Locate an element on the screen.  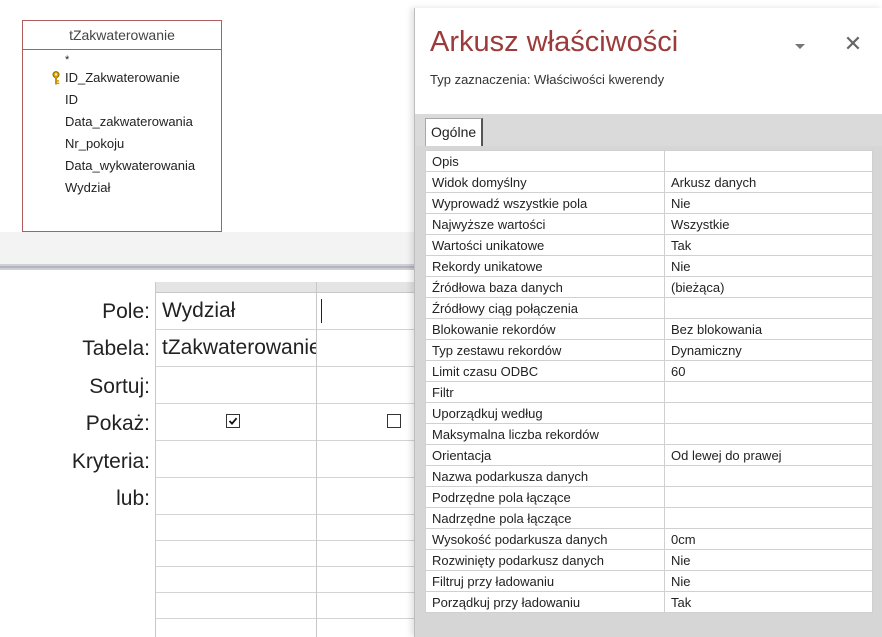
property-name: Wartości unikatowe is located at coordinates (545, 245).